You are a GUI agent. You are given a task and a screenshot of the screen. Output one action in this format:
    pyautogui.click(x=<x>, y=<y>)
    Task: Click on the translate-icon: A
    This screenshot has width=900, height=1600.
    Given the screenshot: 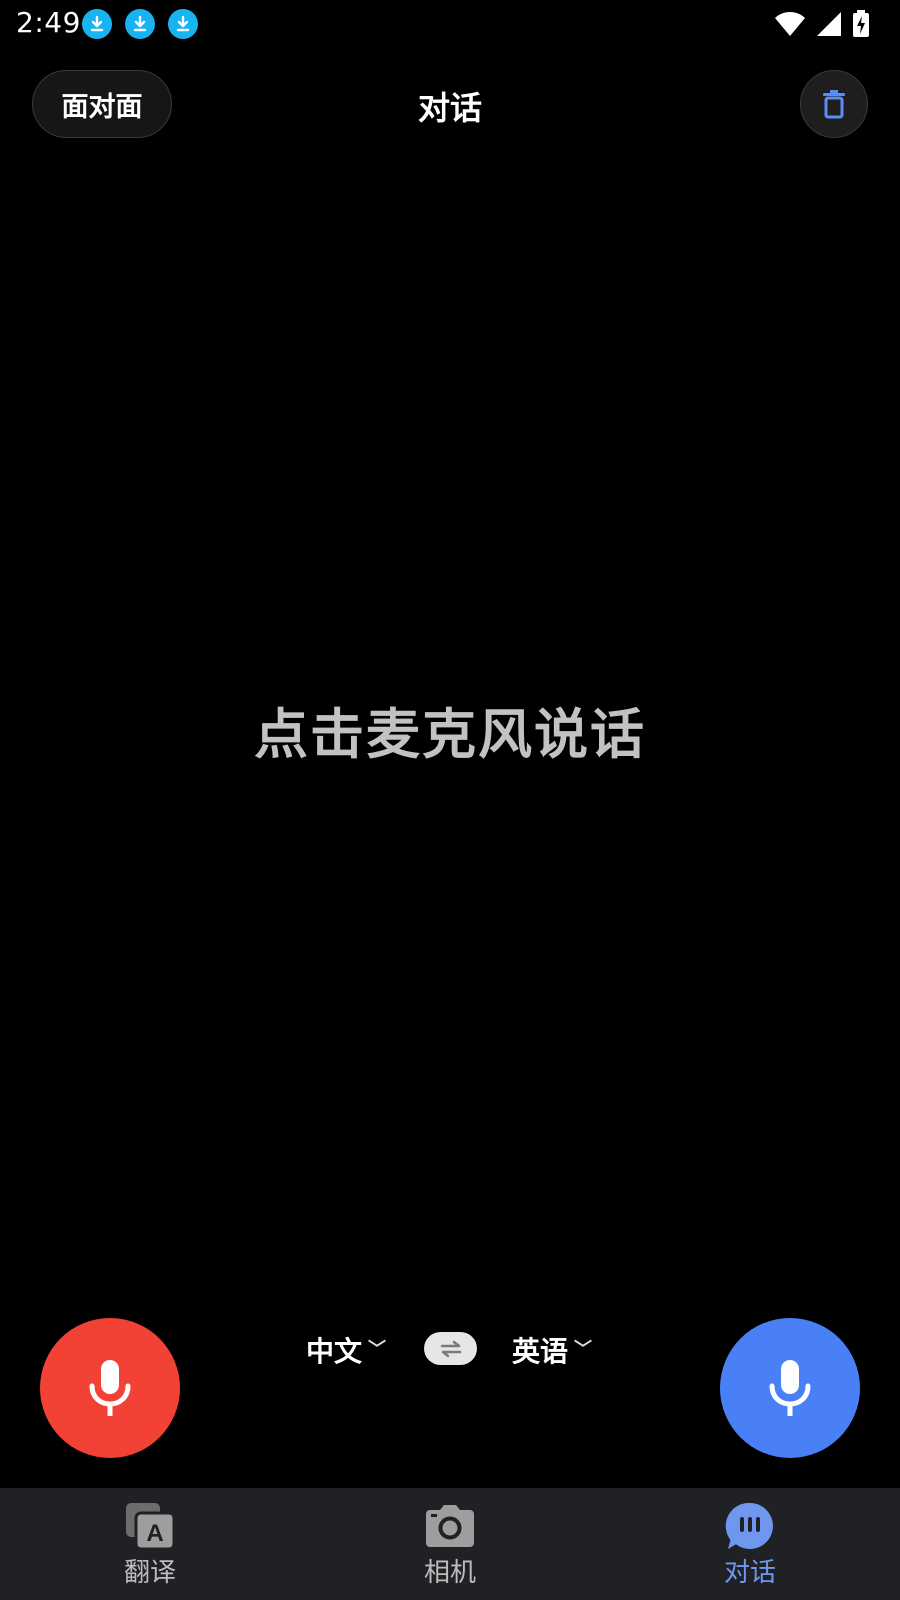 What is the action you would take?
    pyautogui.click(x=151, y=1527)
    